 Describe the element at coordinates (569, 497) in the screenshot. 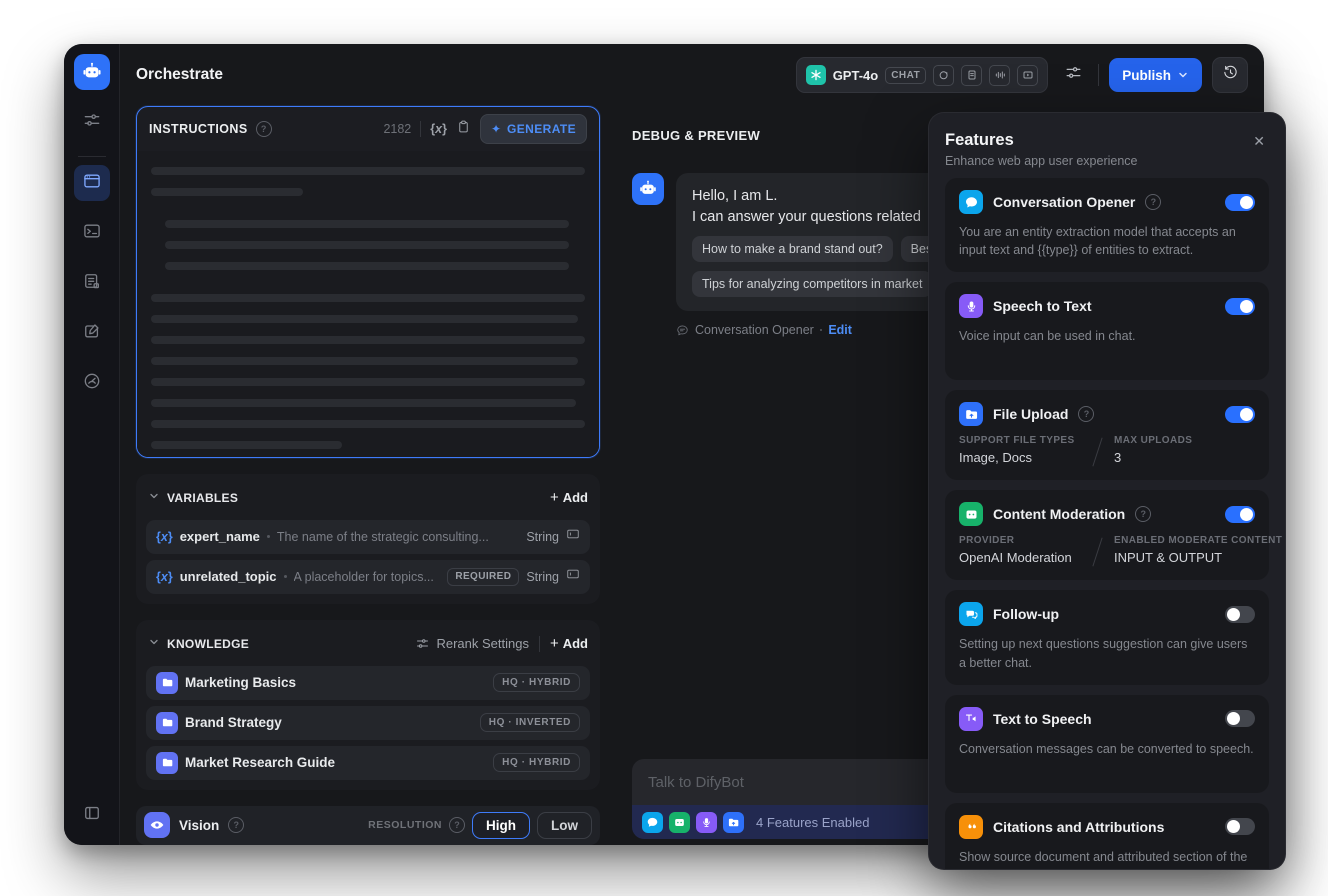

I see `add-variable-button: + Add` at that location.